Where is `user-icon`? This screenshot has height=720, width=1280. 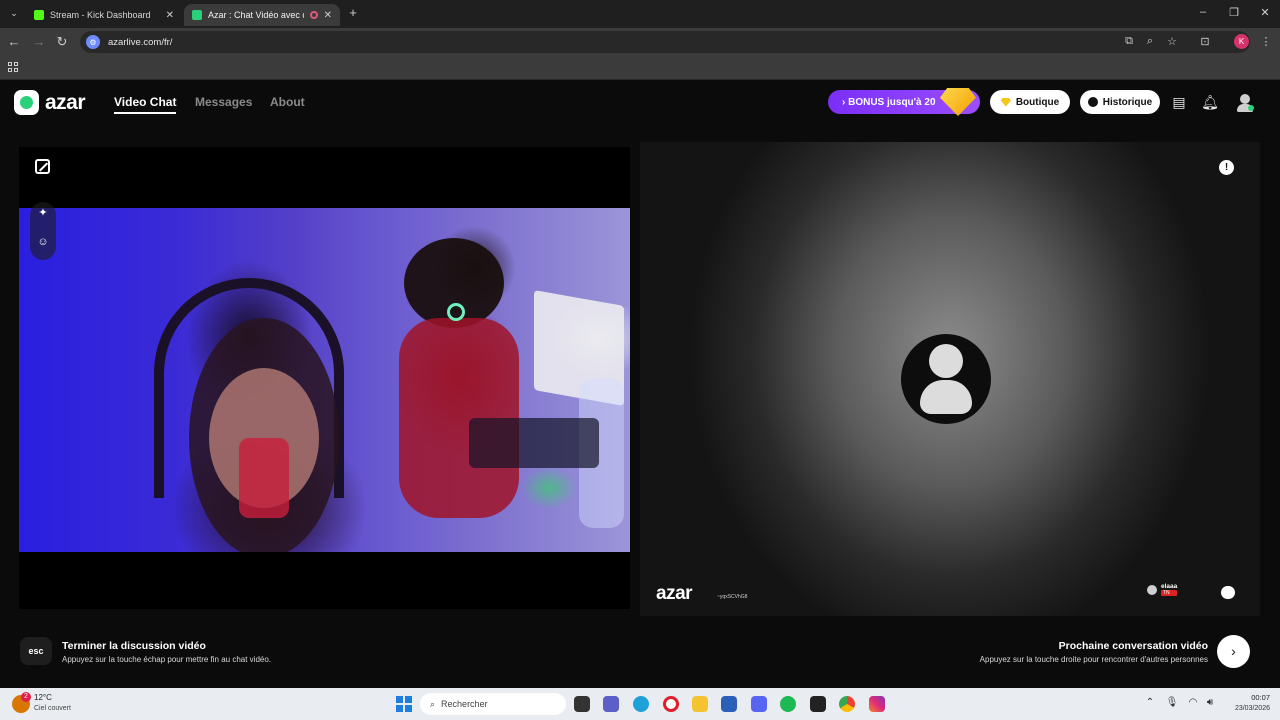 user-icon is located at coordinates (1152, 589).